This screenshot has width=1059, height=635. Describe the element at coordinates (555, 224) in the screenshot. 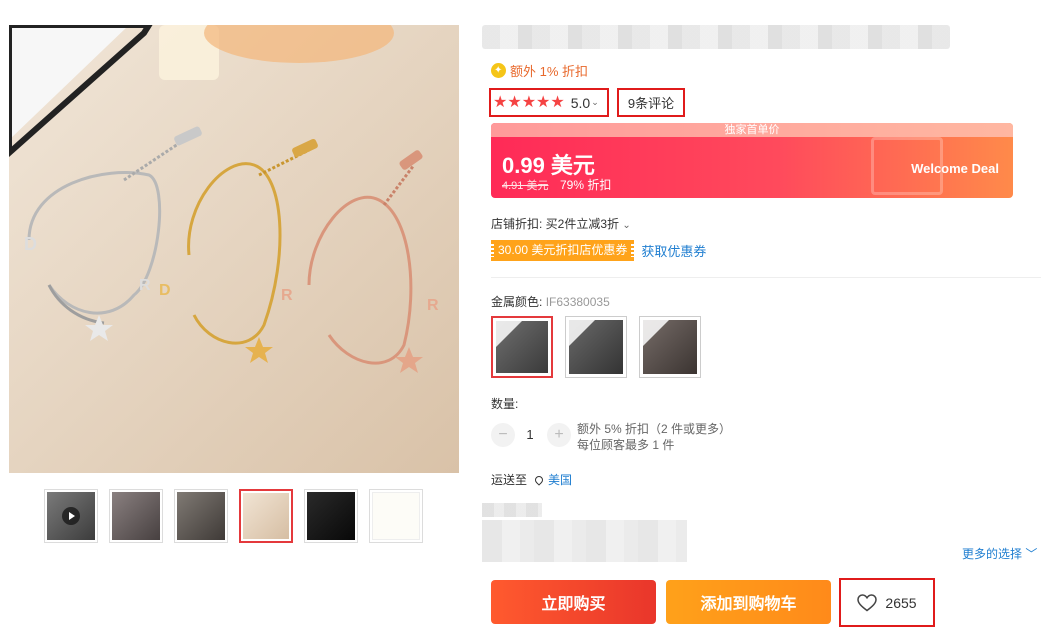

I see `store-discount-text: 店铺折扣: 买2件立减3折` at that location.